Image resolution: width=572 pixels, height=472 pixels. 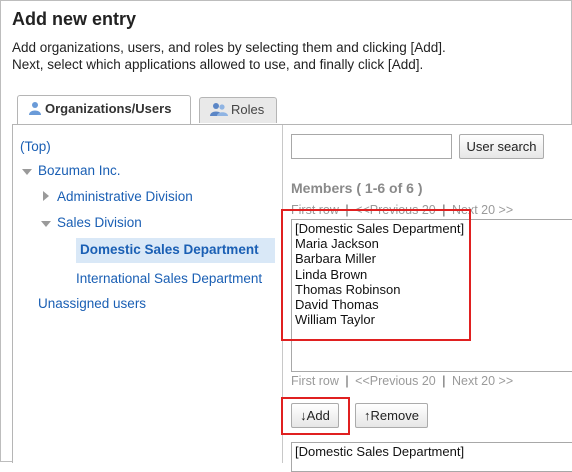 I want to click on members-pager-bottom: First row | <<Previous 20 | Next 20 >>, so click(x=403, y=381).